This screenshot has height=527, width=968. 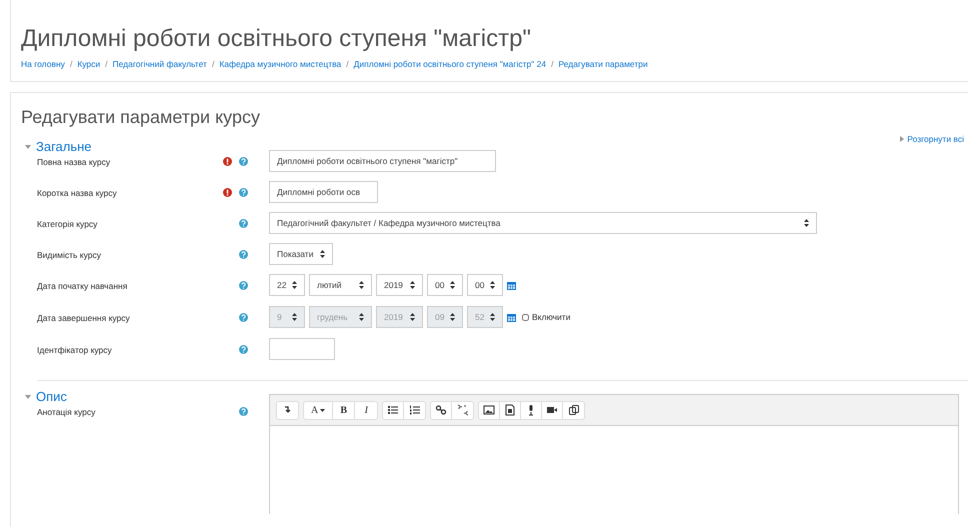 I want to click on broken-link-icon, so click(x=462, y=410).